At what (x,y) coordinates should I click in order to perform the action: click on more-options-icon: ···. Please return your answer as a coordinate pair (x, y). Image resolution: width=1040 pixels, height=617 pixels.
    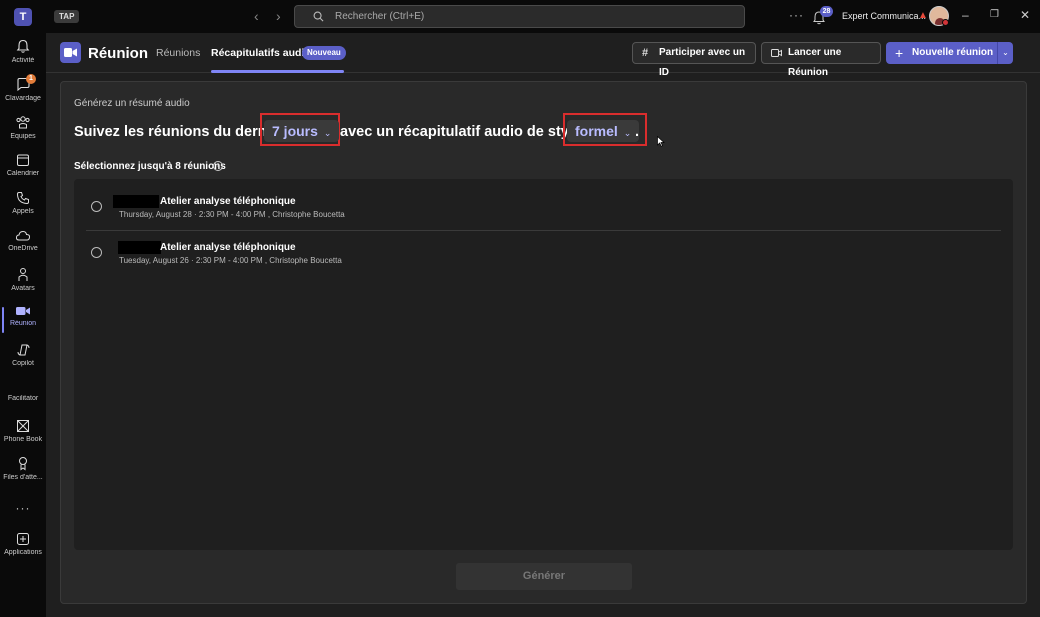
    Looking at the image, I should click on (796, 15).